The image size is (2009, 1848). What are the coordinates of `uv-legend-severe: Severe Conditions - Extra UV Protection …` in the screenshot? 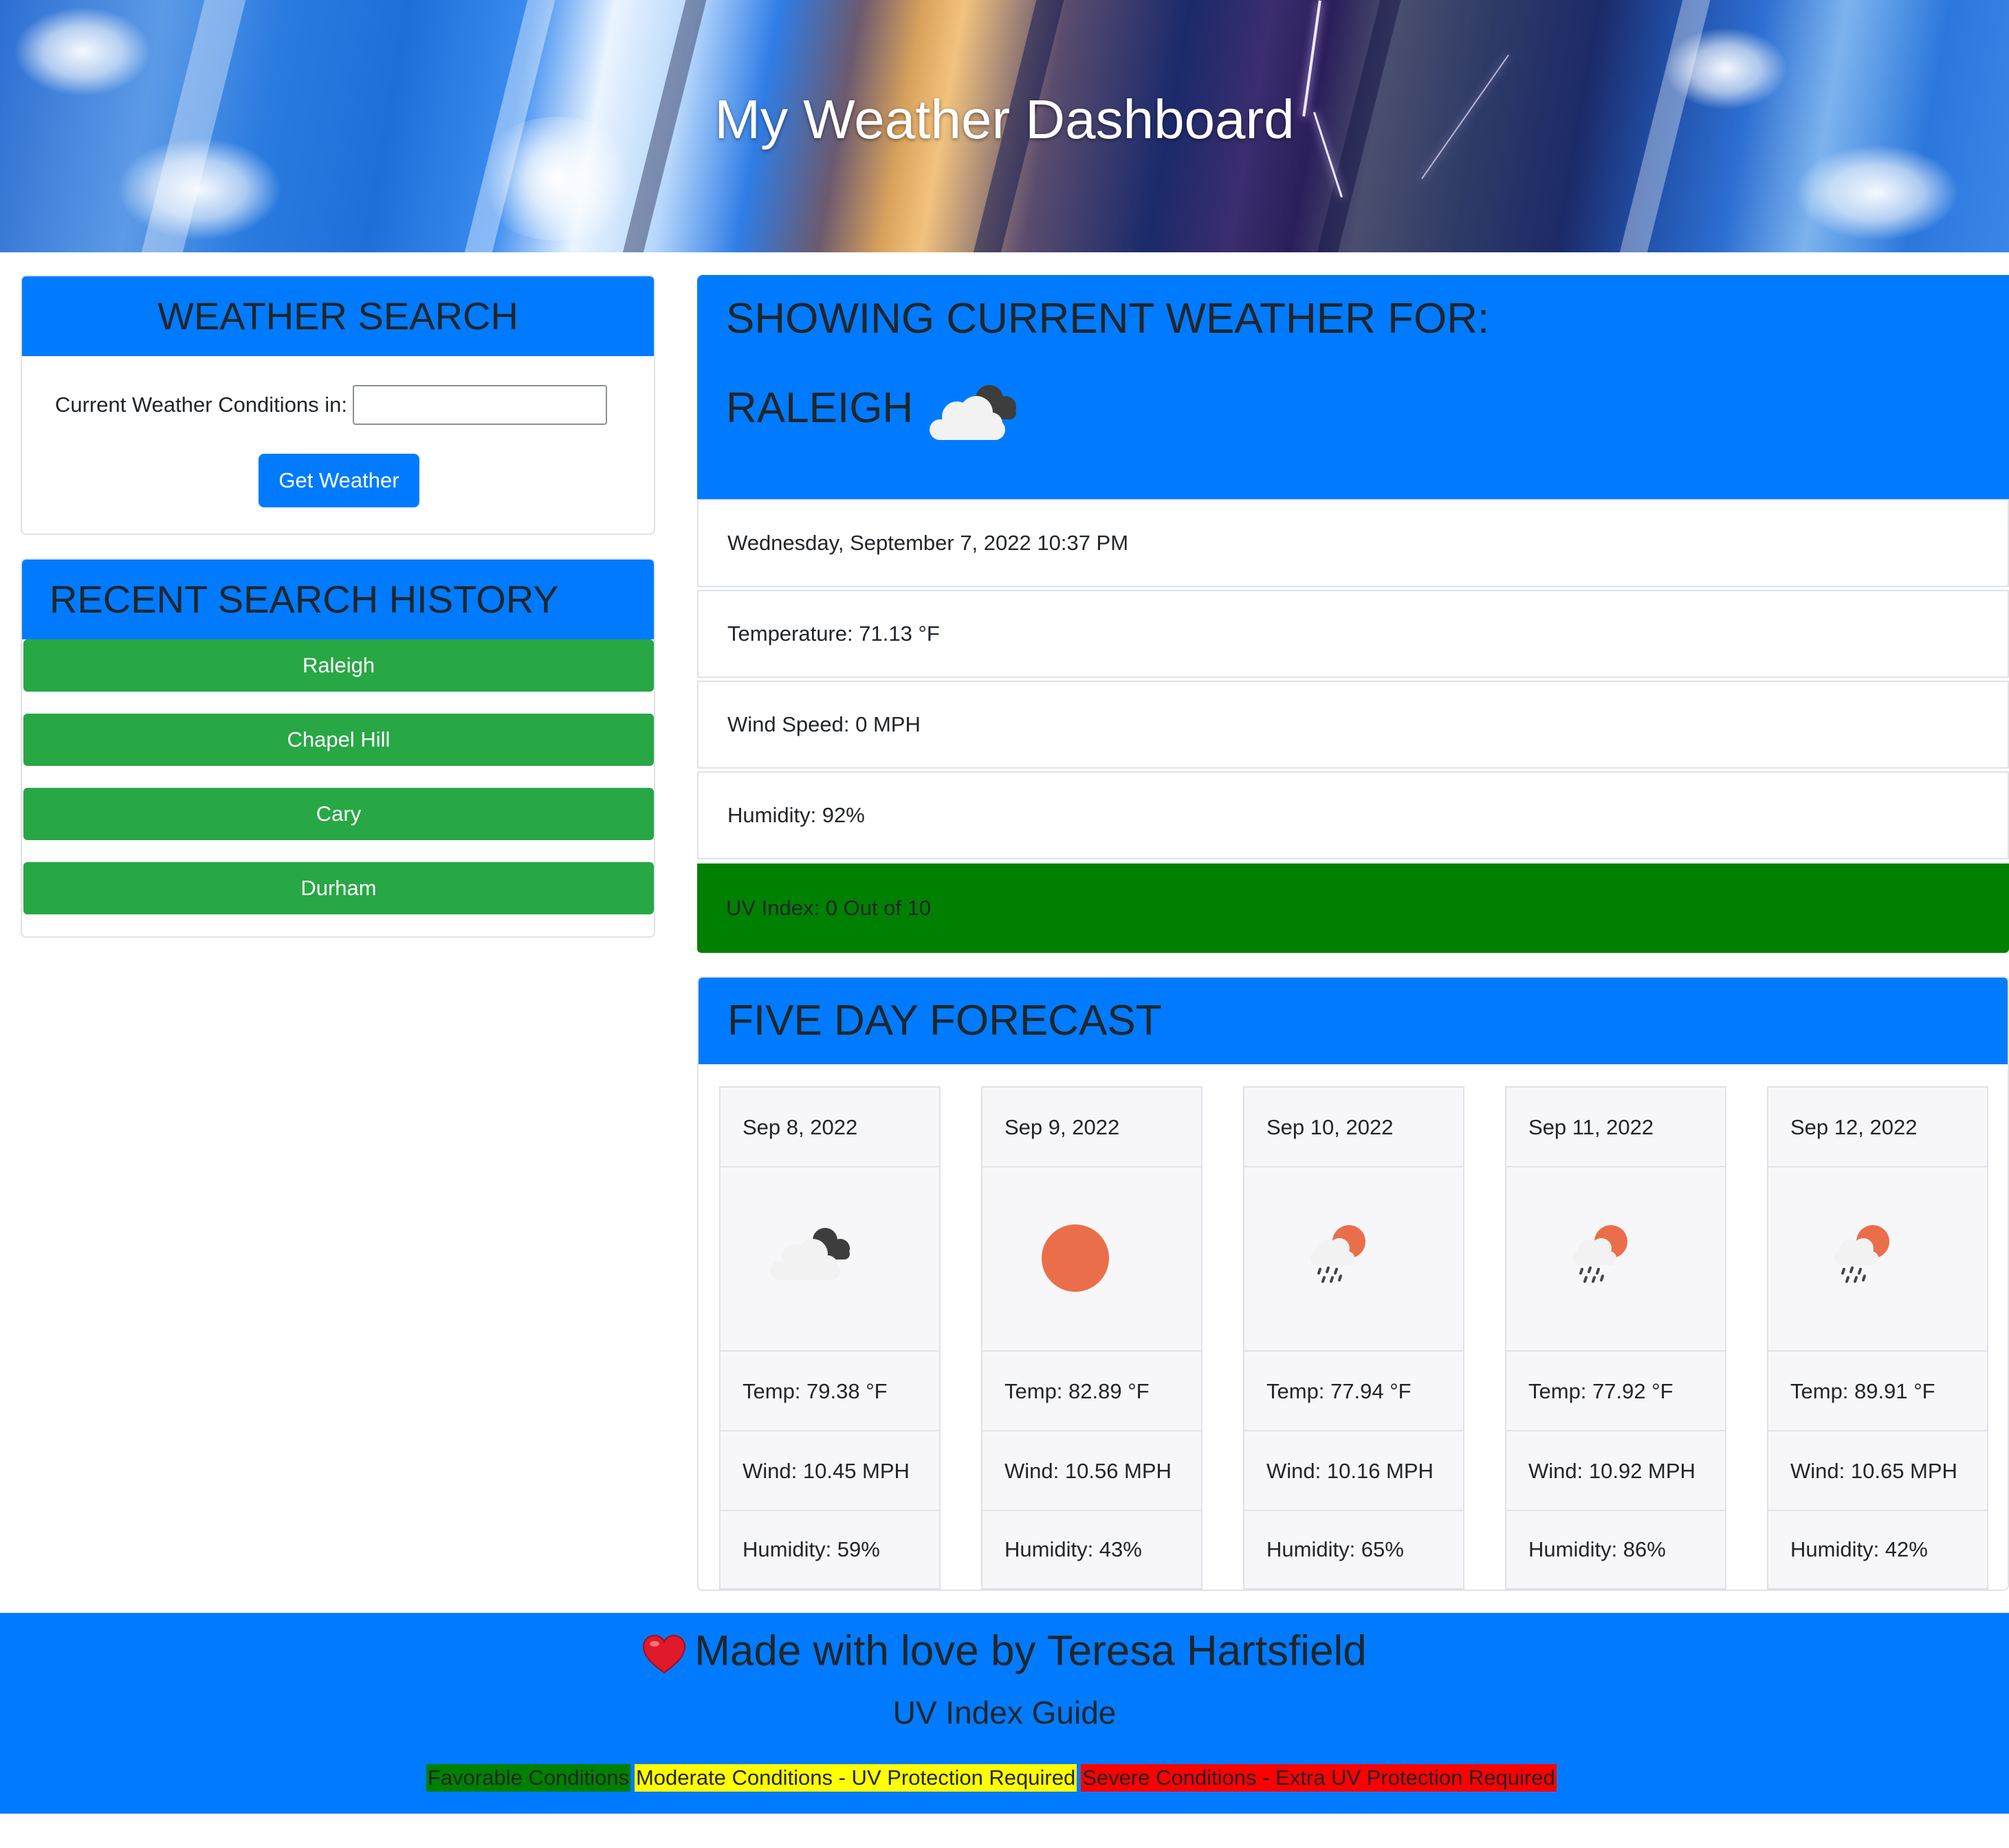 It's located at (1319, 1778).